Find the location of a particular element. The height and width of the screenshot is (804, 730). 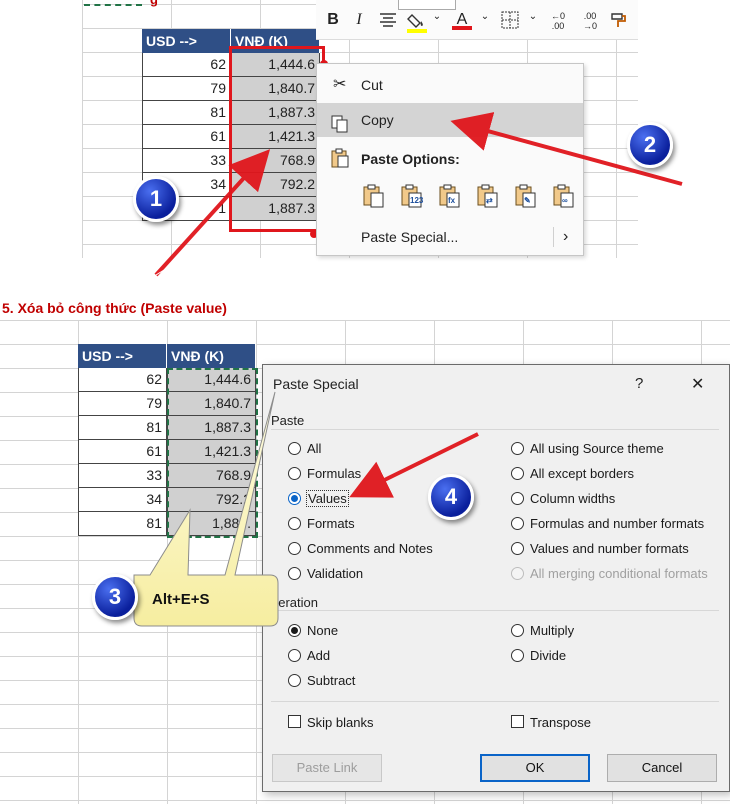

step-badge-1: 1 is located at coordinates (156, 199).